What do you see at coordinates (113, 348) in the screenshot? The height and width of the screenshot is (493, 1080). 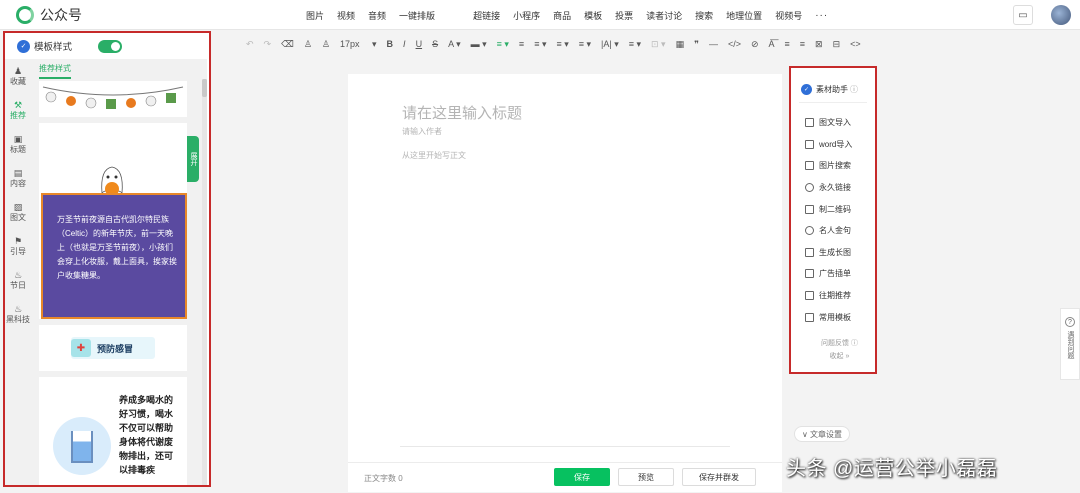 I see `template-card-cold: ✚ 预防感冒` at bounding box center [113, 348].